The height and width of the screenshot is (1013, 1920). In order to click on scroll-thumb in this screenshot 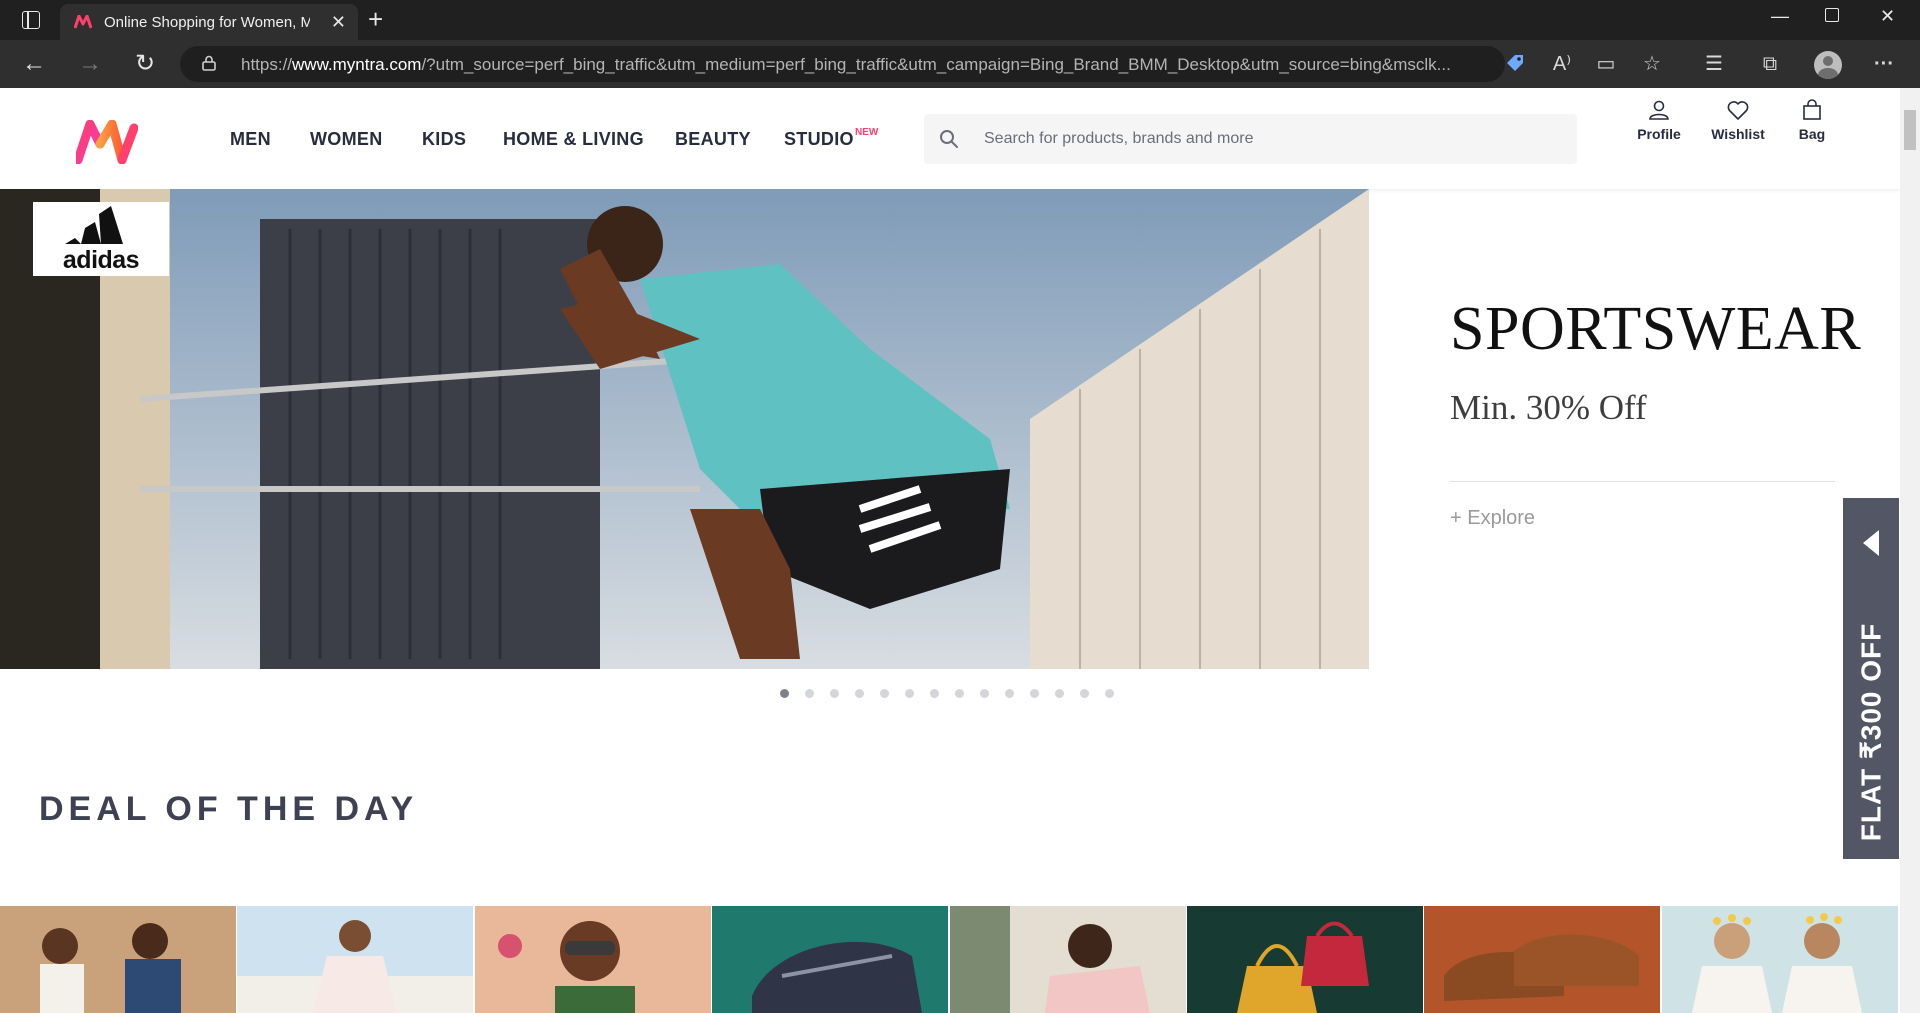, I will do `click(1910, 130)`.